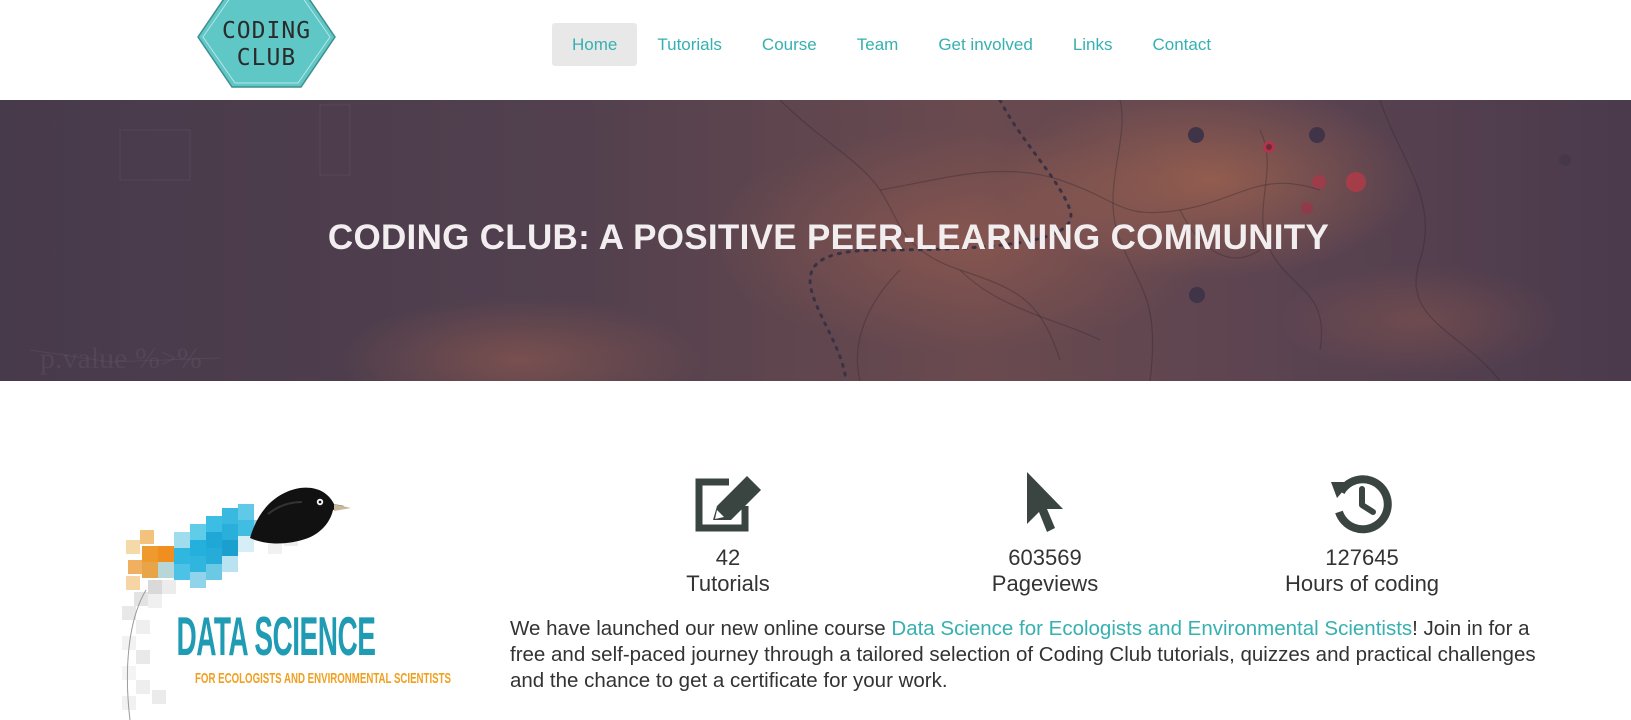 This screenshot has height=720, width=1631. Describe the element at coordinates (1362, 557) in the screenshot. I see `stat-number: 127645` at that location.